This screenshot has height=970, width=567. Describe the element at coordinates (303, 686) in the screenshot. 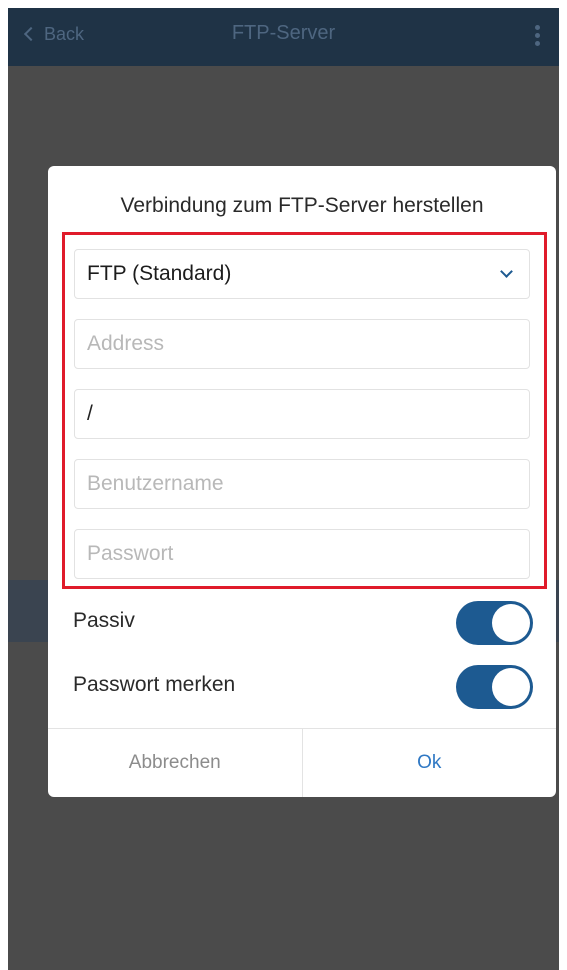

I see `remember-password-row: Passwort merken` at that location.